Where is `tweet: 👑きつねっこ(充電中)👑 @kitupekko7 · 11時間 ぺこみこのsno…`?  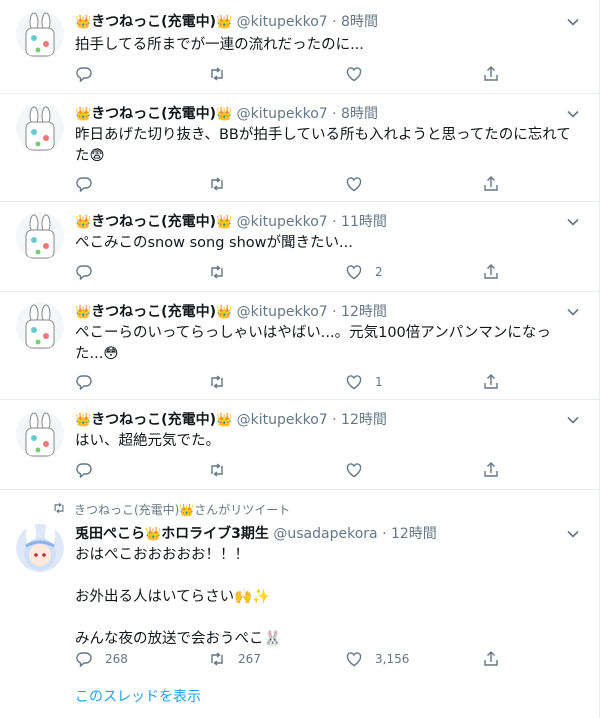 tweet: 👑きつねっこ(充電中)👑 @kitupekko7 · 11時間 ぺこみこのsno… is located at coordinates (300, 247).